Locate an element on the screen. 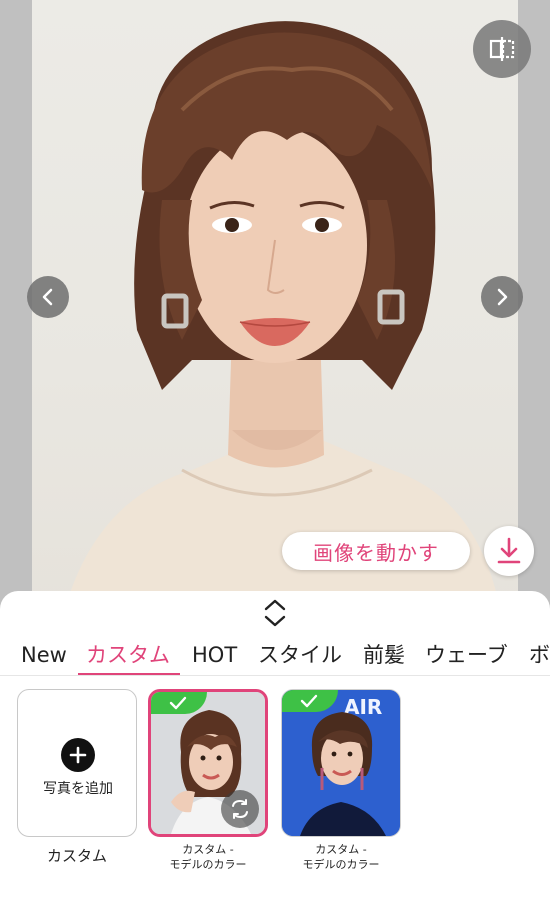 This screenshot has width=550, height=919. style-card is located at coordinates (208, 763).